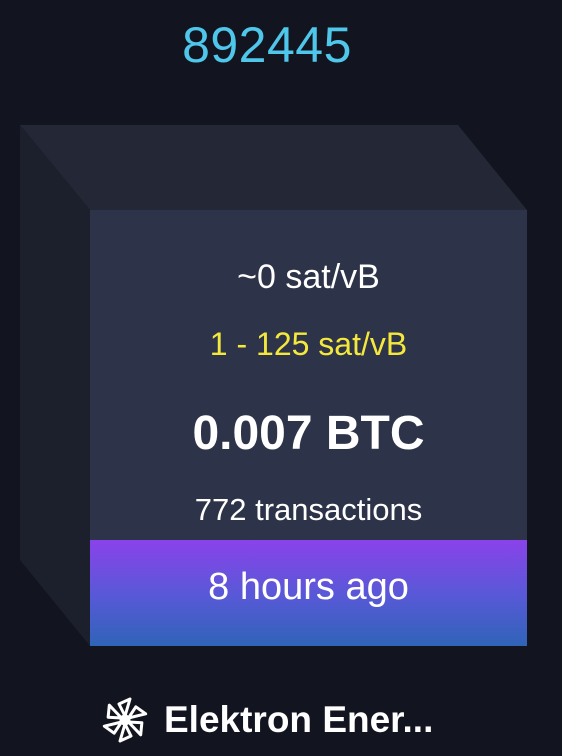 The width and height of the screenshot is (562, 756). Describe the element at coordinates (308, 509) in the screenshot. I see `transaction-count: 772 transactions` at that location.